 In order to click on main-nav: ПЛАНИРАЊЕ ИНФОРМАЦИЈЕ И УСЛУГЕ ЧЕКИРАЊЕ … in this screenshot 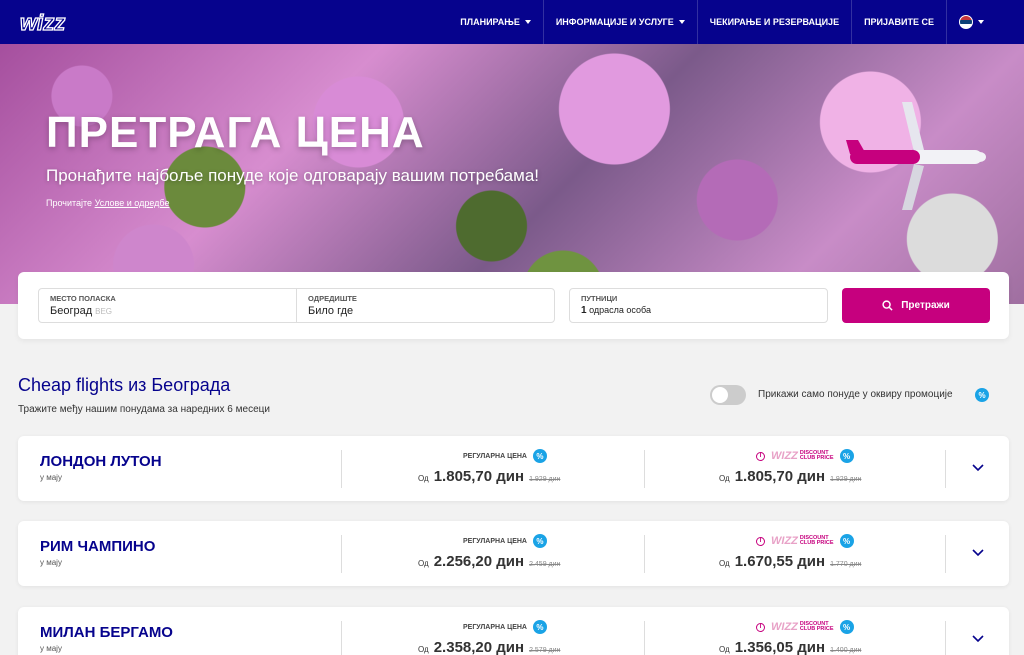, I will do `click(722, 22)`.